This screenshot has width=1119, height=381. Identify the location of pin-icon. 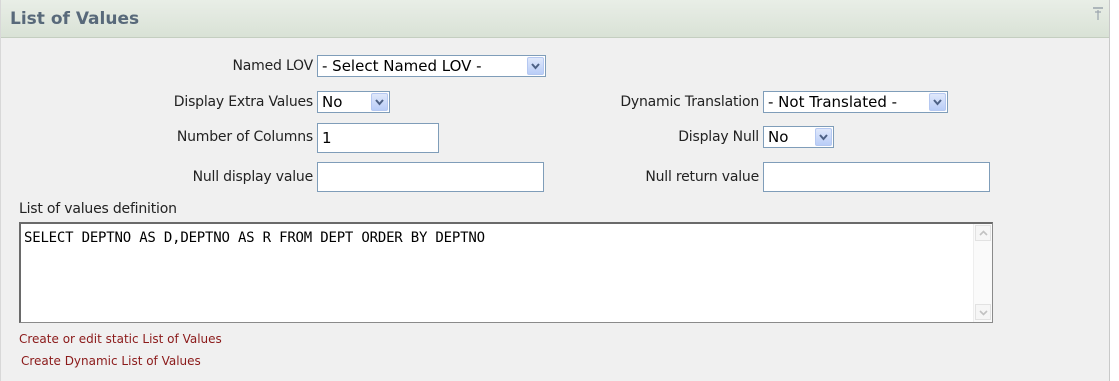
(1098, 14).